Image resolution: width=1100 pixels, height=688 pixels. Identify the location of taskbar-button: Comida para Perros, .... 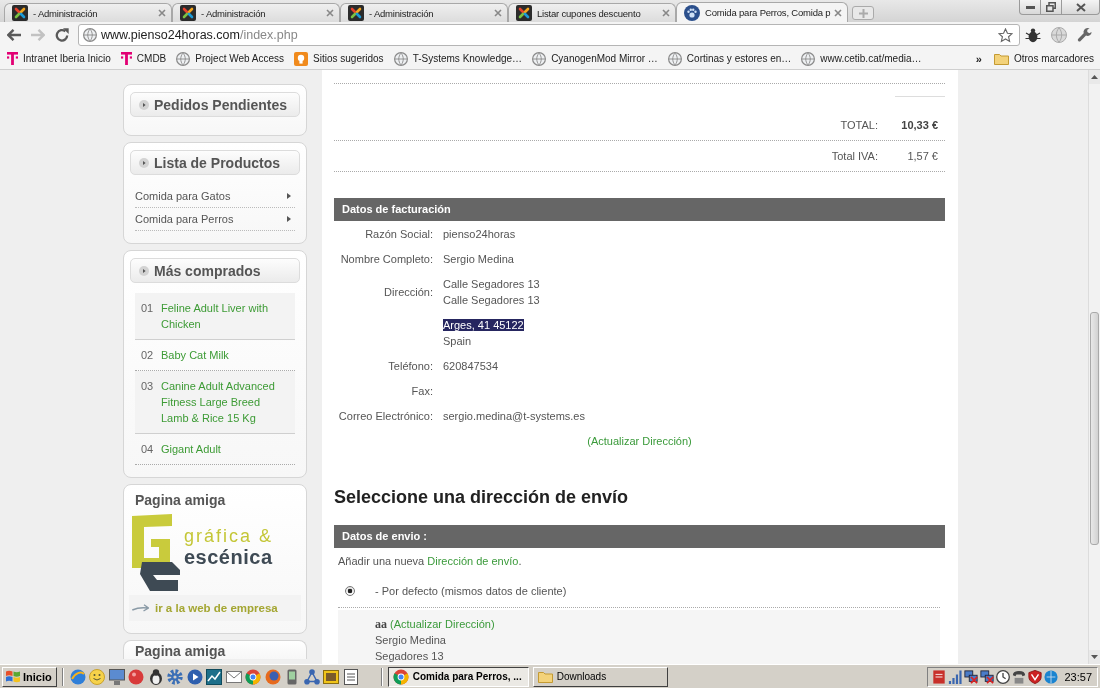
(458, 676).